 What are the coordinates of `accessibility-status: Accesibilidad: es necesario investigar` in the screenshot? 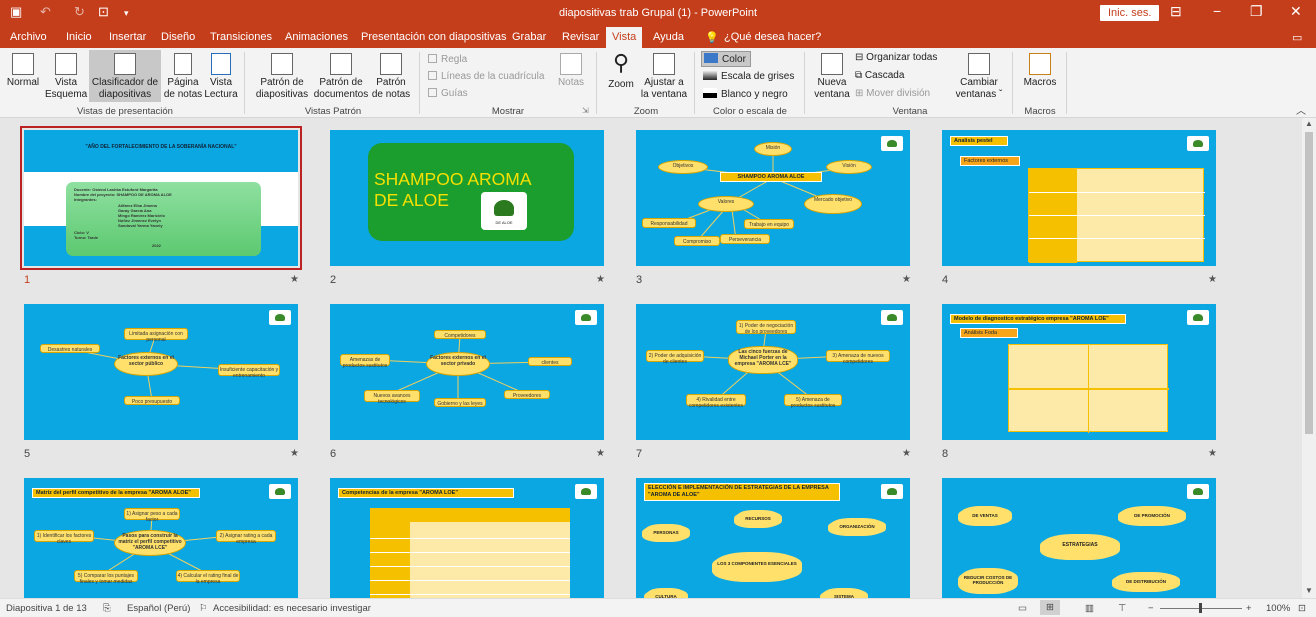 It's located at (292, 608).